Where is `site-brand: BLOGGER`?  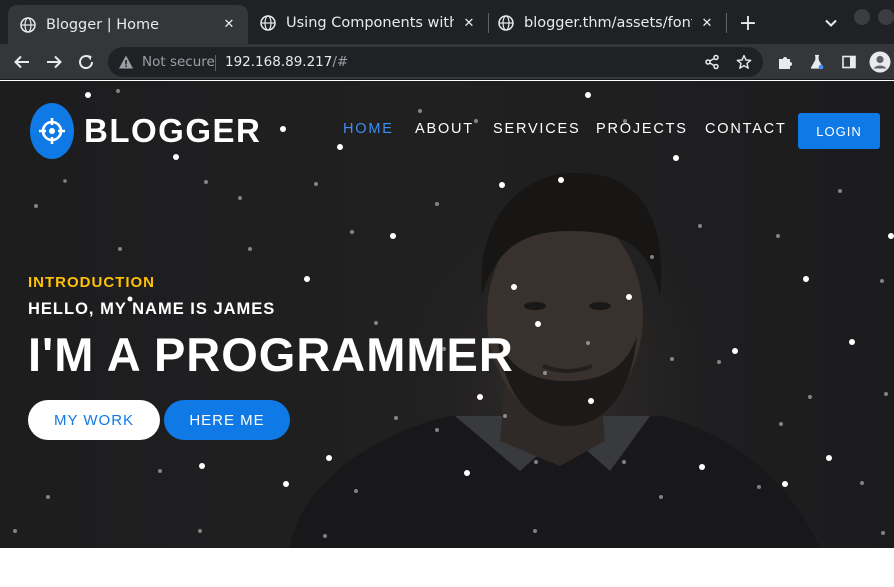
site-brand: BLOGGER is located at coordinates (145, 131).